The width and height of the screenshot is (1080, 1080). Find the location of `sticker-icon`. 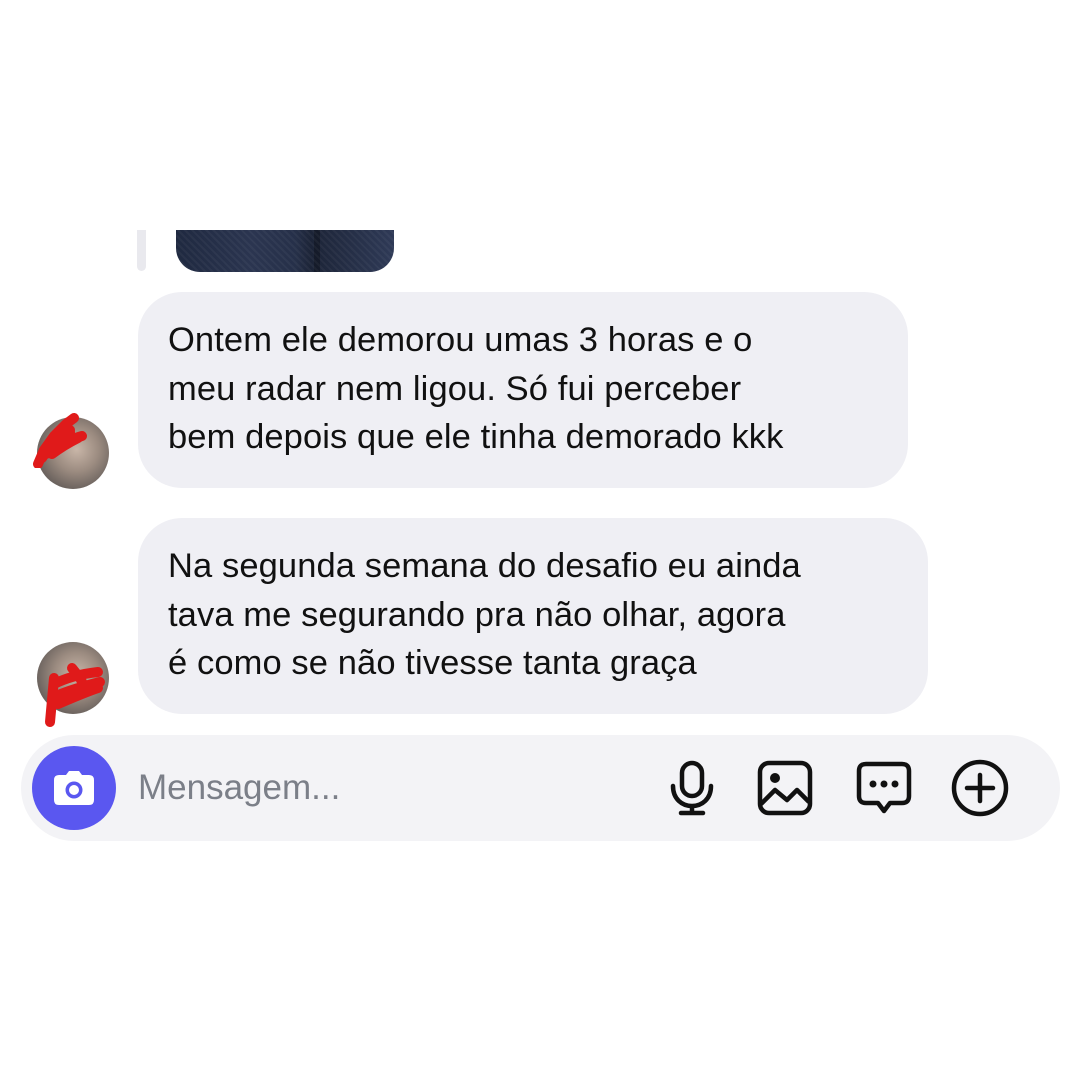

sticker-icon is located at coordinates (884, 787).